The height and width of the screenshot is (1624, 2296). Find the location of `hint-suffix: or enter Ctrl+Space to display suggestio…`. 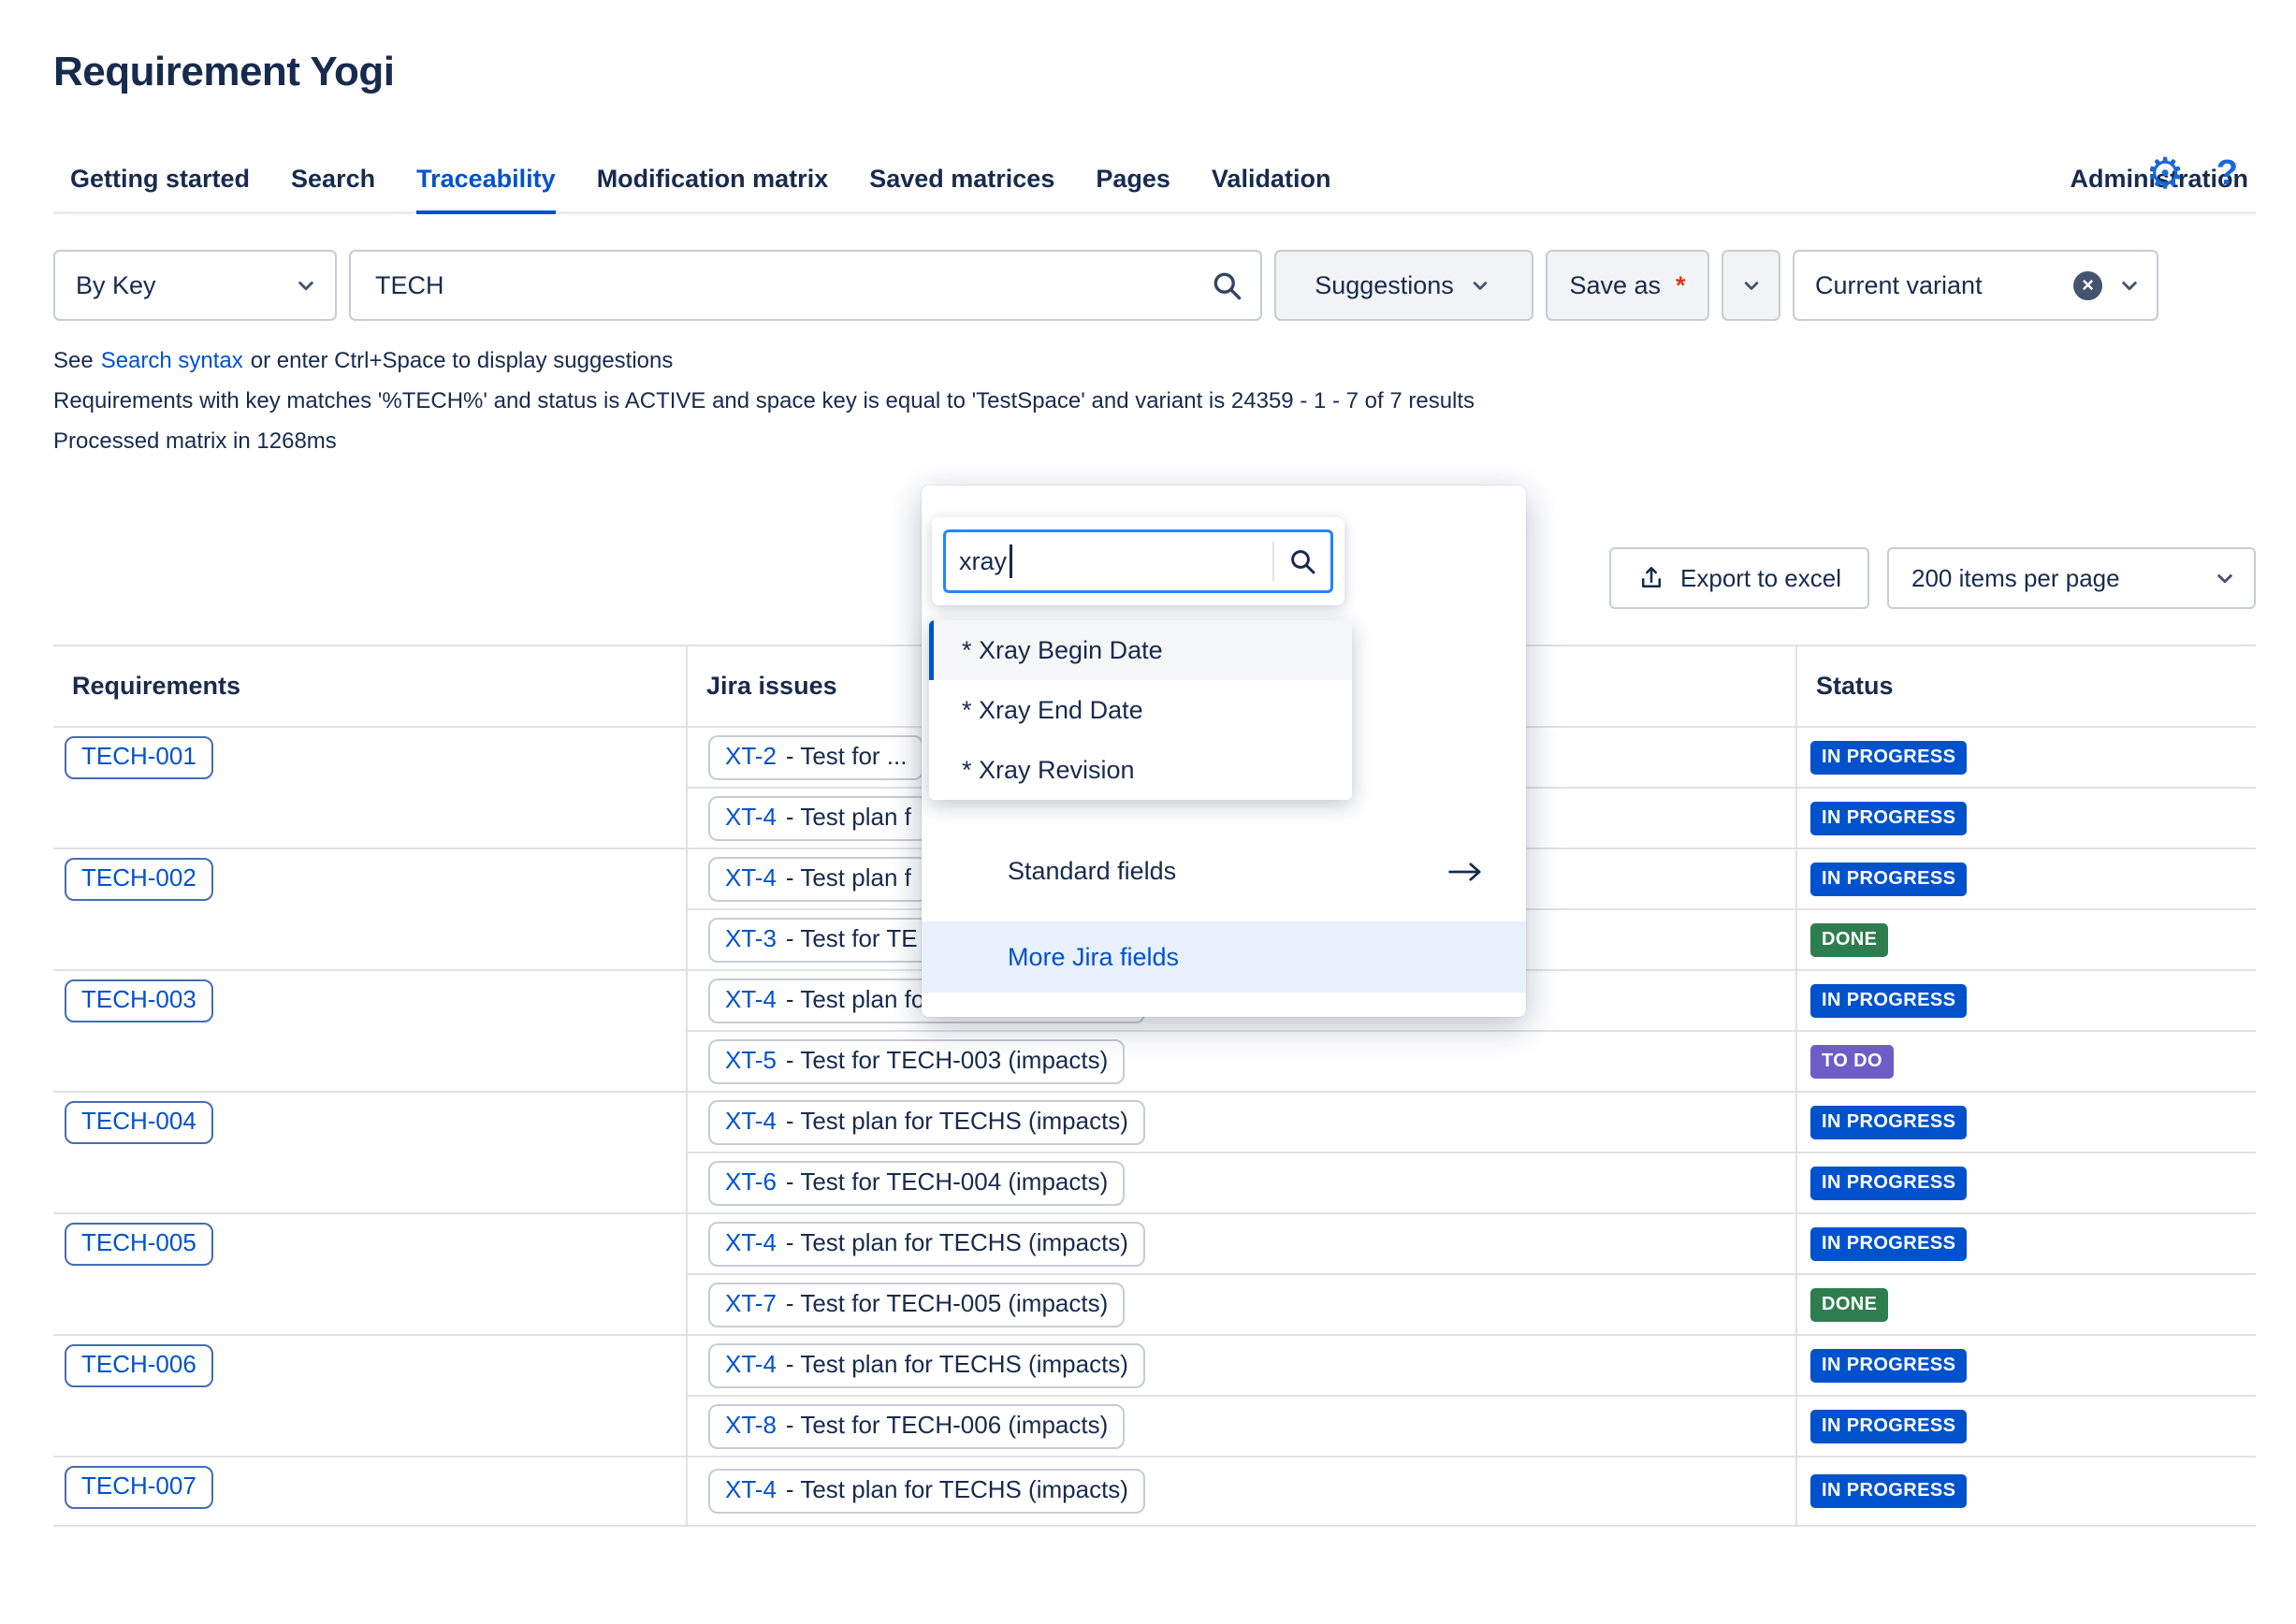

hint-suffix: or enter Ctrl+Space to display suggestio… is located at coordinates (462, 360).